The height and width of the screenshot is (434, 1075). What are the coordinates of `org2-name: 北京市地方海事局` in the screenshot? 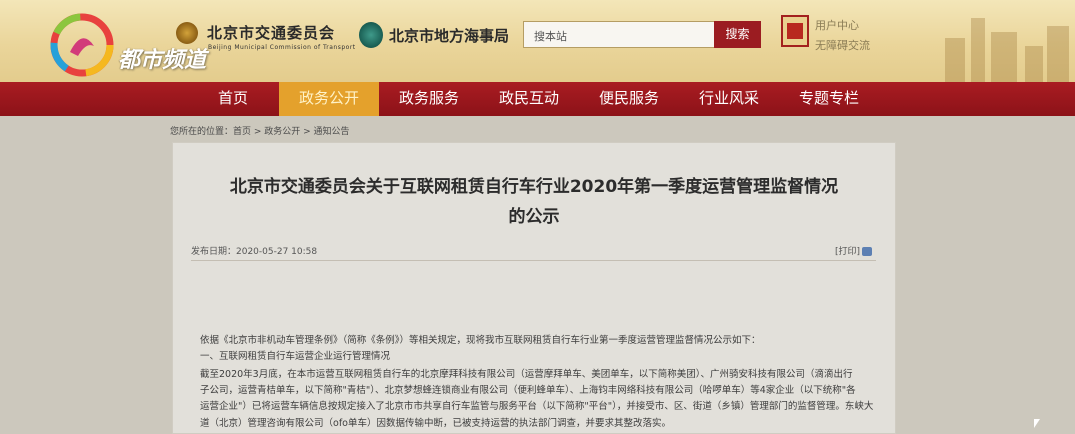 It's located at (449, 35).